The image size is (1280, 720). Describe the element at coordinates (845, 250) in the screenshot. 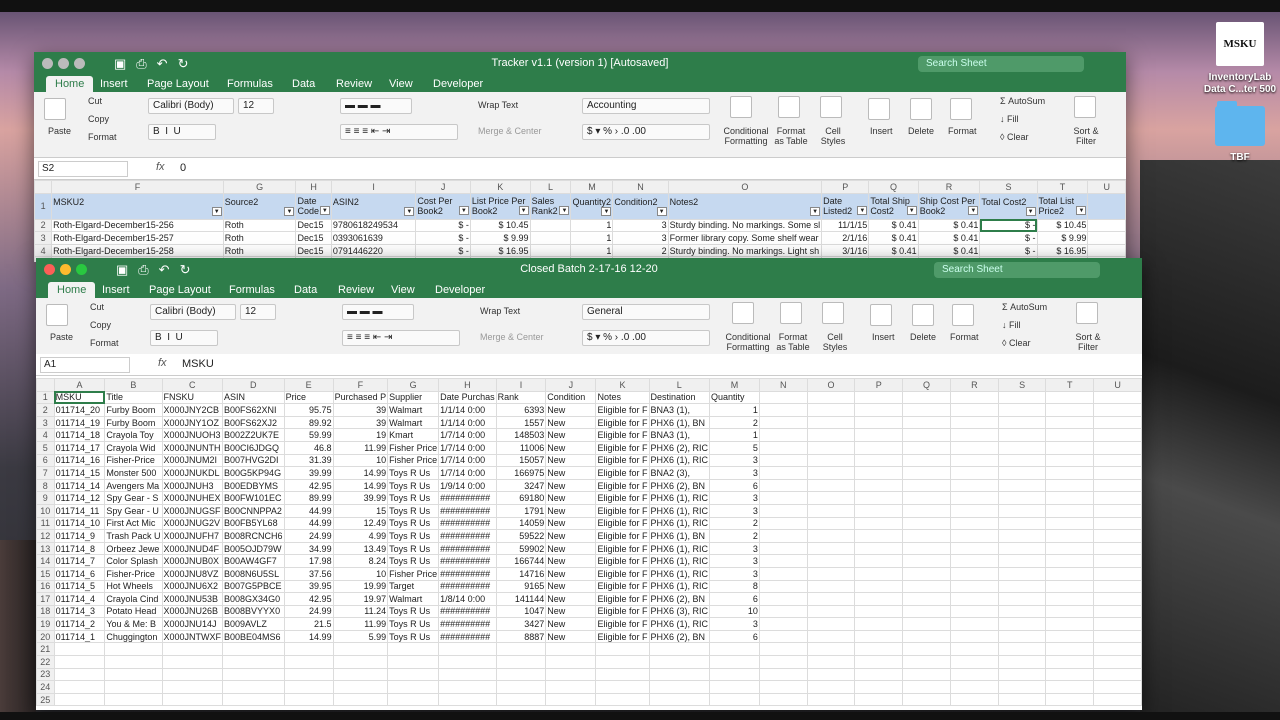

I see `table-cell: 3/1/16` at that location.